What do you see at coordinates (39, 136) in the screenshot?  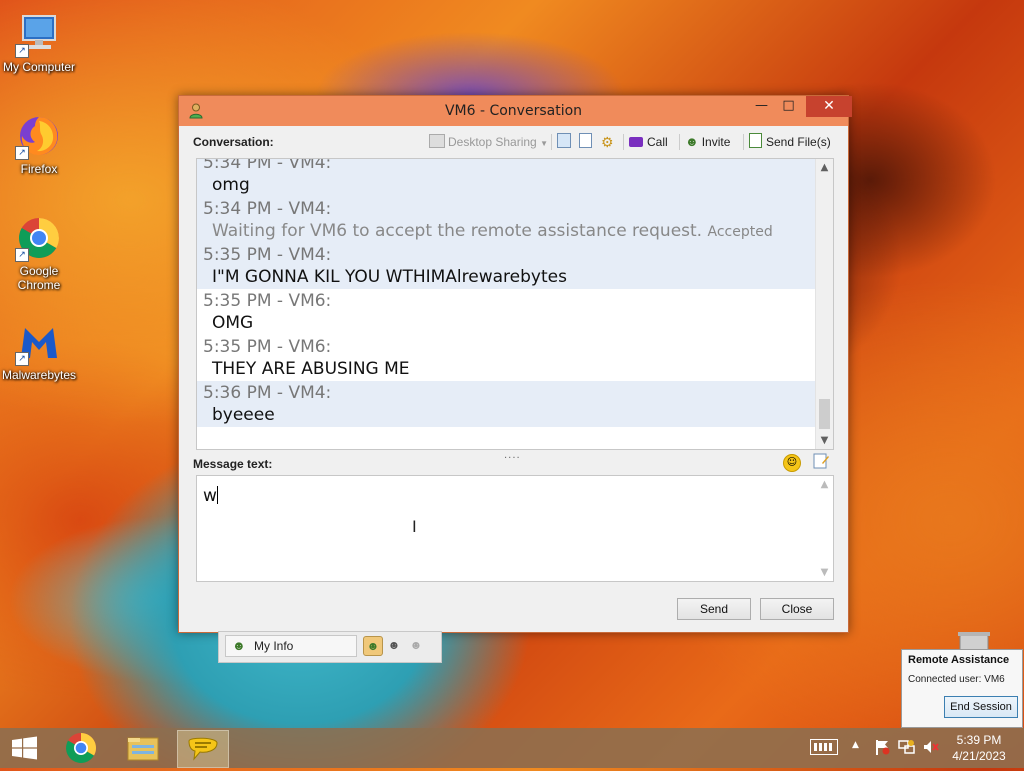 I see `firefox-icon: ↗` at bounding box center [39, 136].